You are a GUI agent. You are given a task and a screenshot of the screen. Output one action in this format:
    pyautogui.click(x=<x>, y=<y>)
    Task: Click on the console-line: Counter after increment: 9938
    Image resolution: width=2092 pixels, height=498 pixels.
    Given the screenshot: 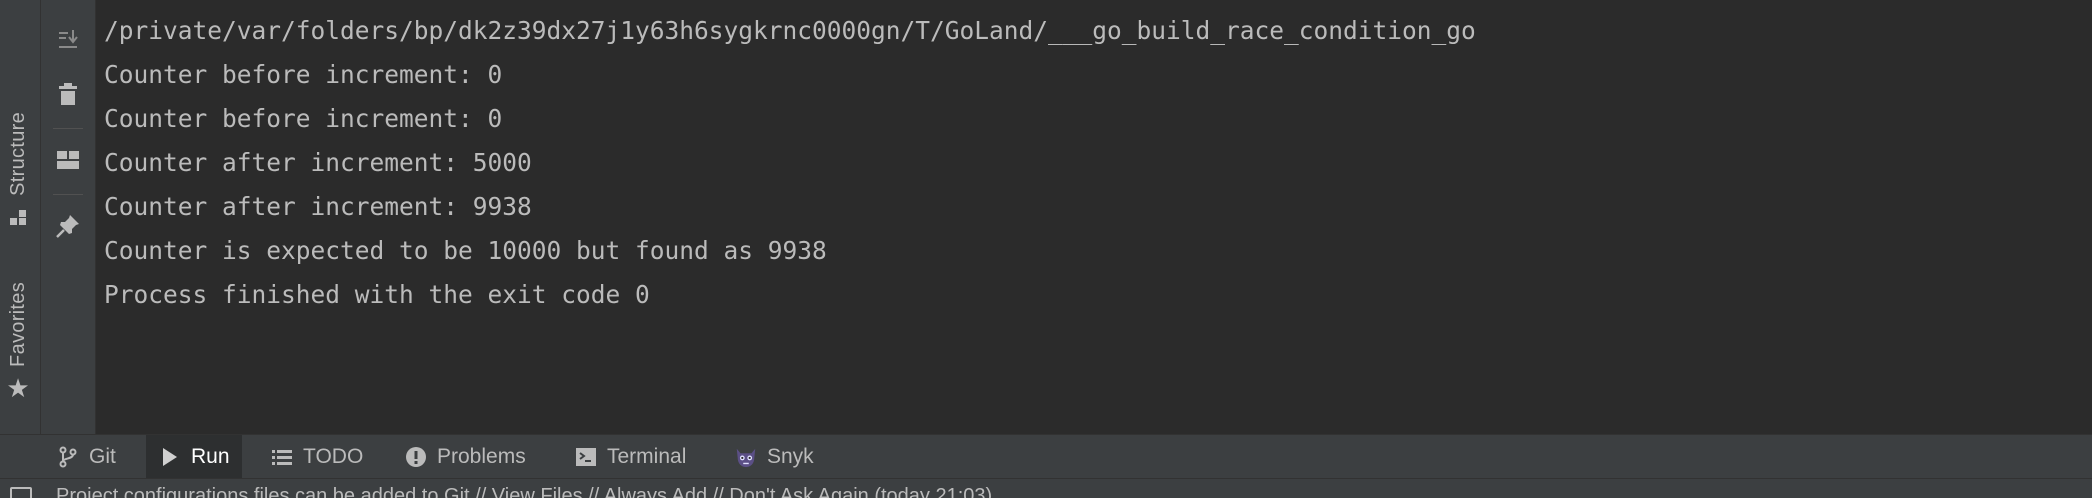 What is the action you would take?
    pyautogui.click(x=318, y=206)
    